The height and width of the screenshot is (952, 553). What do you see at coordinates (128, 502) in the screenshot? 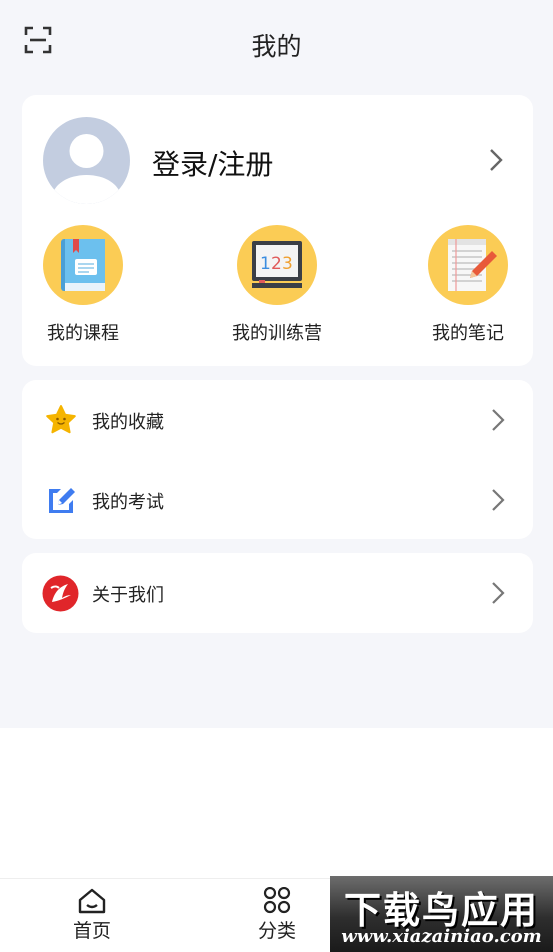
I see `menu-item-label: 我的考试` at bounding box center [128, 502].